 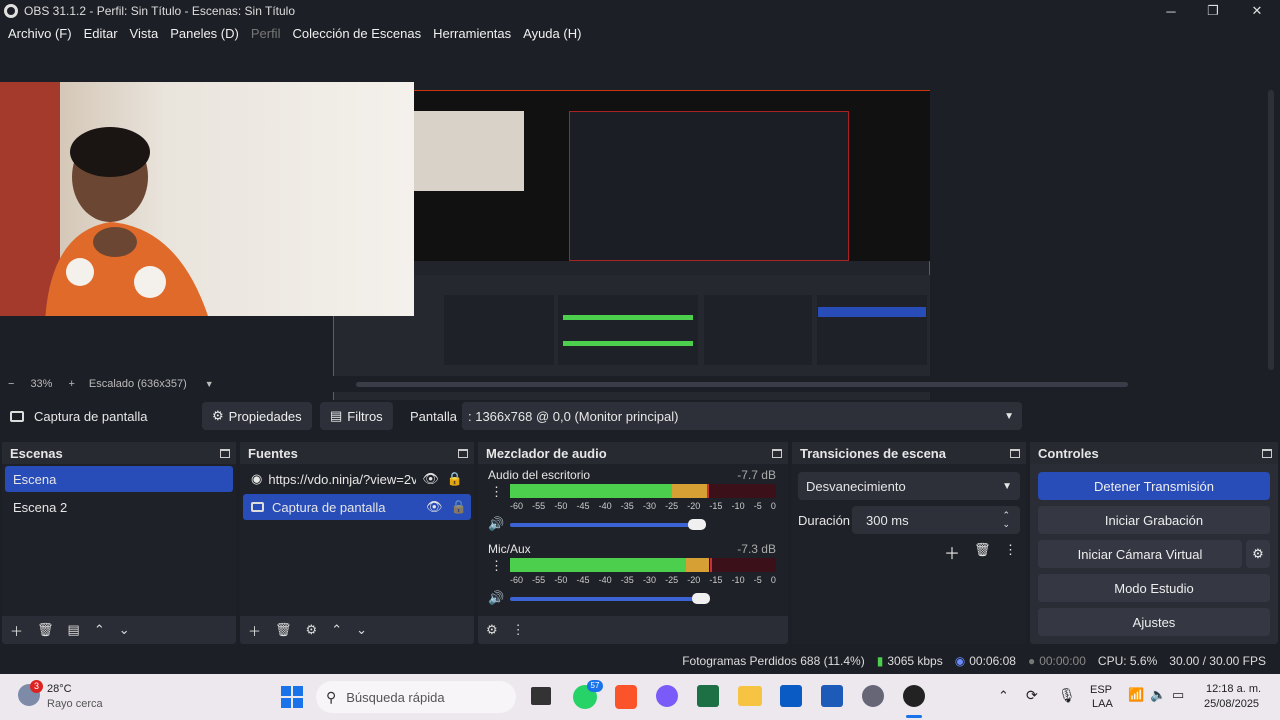 I want to click on settings-app-icon, so click(x=873, y=696).